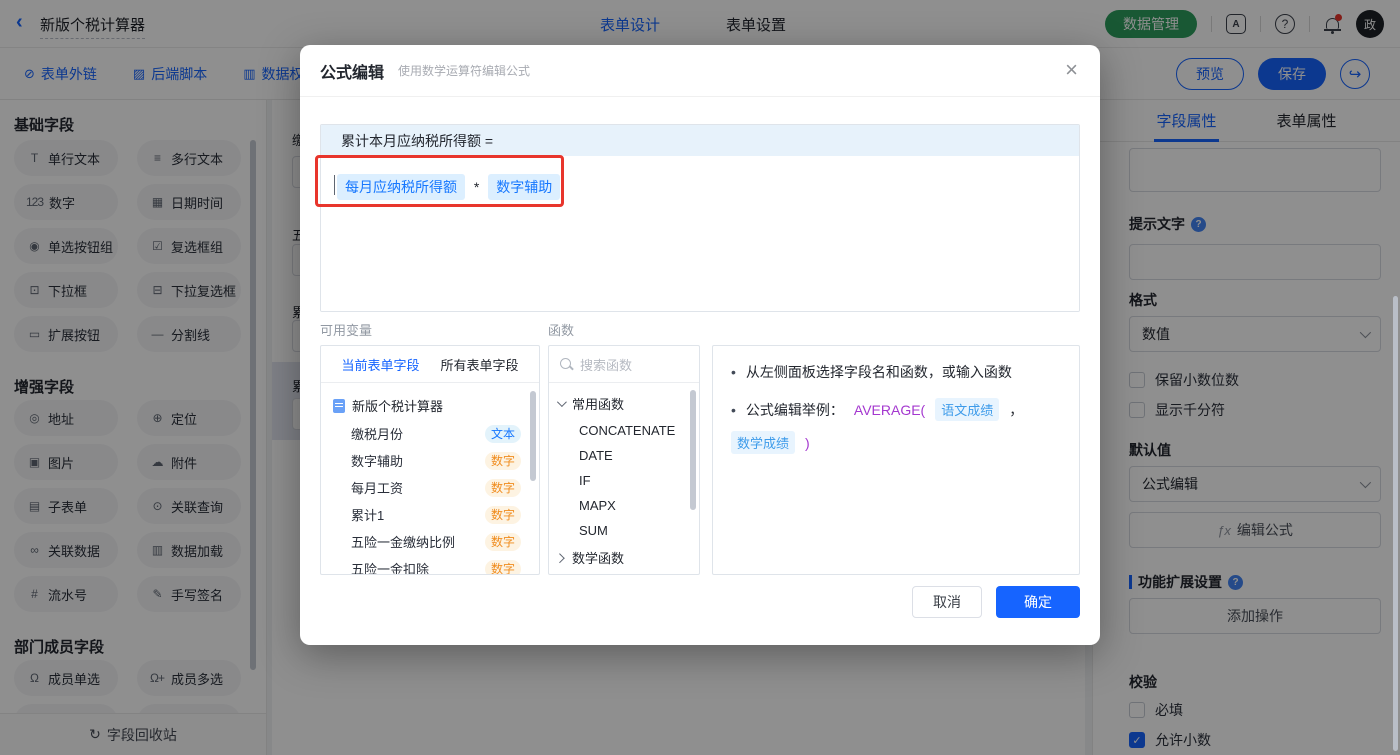 This screenshot has width=1400, height=755. I want to click on function-label: IF, so click(585, 480).